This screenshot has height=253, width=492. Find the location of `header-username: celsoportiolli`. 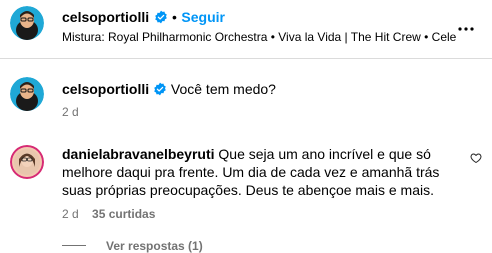

header-username: celsoportiolli is located at coordinates (105, 17).